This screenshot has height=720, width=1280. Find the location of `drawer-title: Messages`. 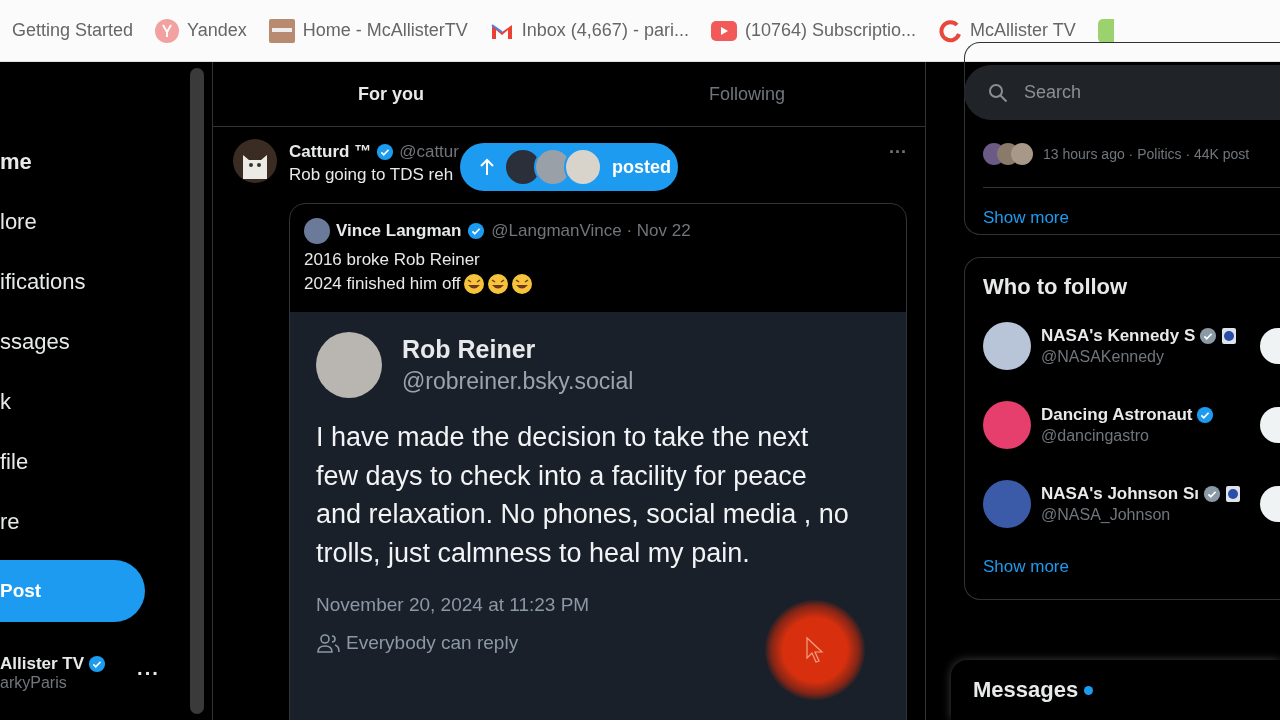

drawer-title: Messages is located at coordinates (1026, 690).